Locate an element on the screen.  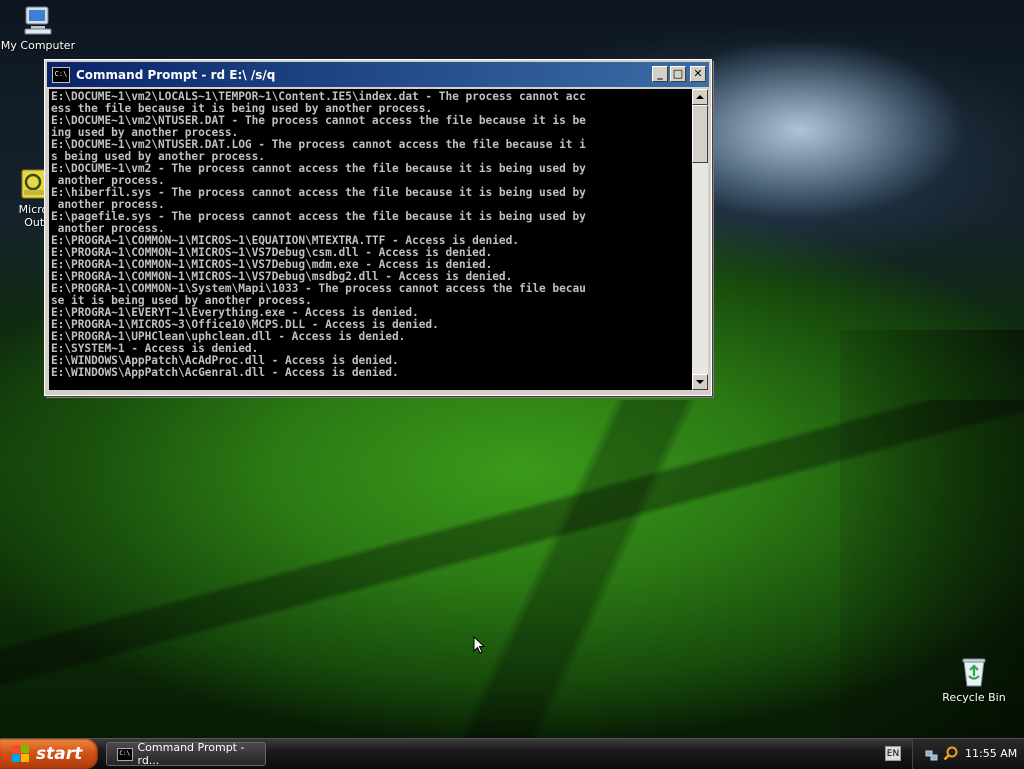
recycle-bin-icon is located at coordinates (974, 672).